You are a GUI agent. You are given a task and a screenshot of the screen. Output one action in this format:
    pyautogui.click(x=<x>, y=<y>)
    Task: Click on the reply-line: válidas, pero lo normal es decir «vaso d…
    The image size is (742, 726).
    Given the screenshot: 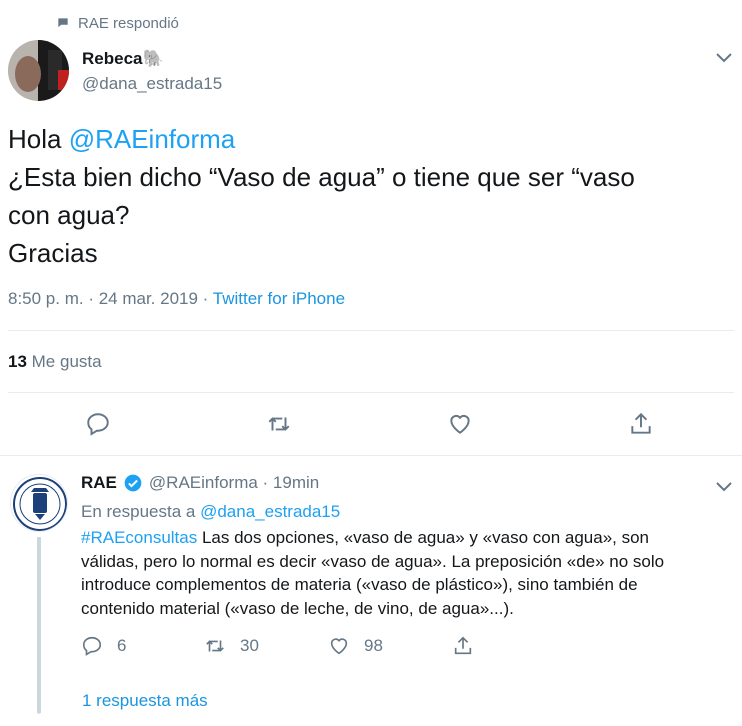 What is the action you would take?
    pyautogui.click(x=373, y=561)
    